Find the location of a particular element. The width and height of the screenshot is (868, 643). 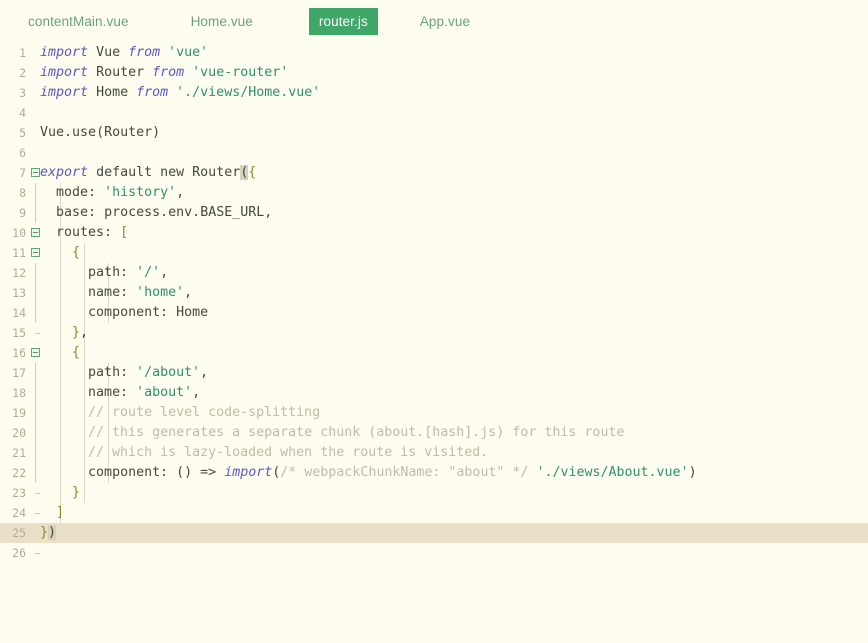

code-line: 24 ] is located at coordinates (434, 513).